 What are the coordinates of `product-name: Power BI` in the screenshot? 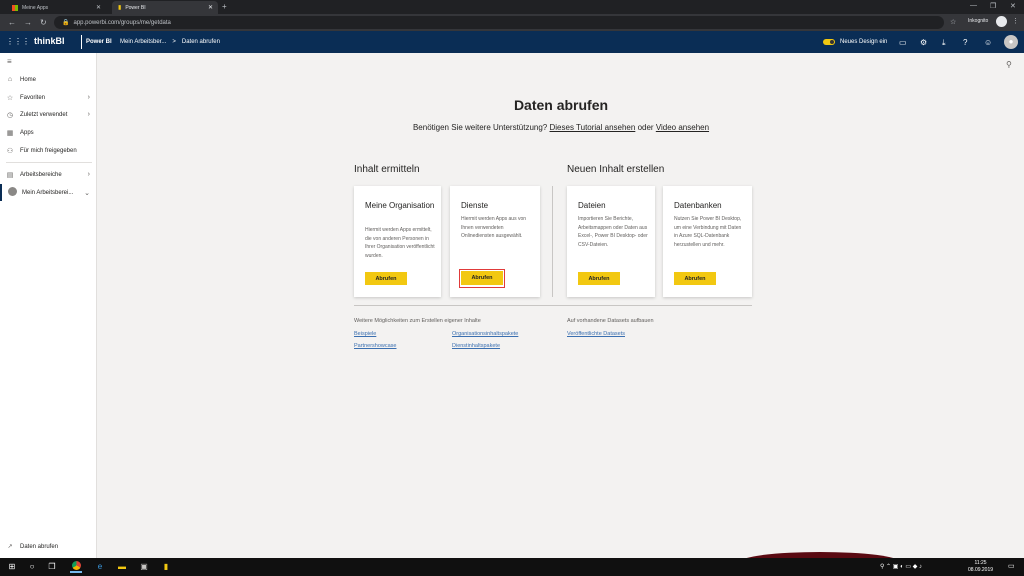 It's located at (96, 42).